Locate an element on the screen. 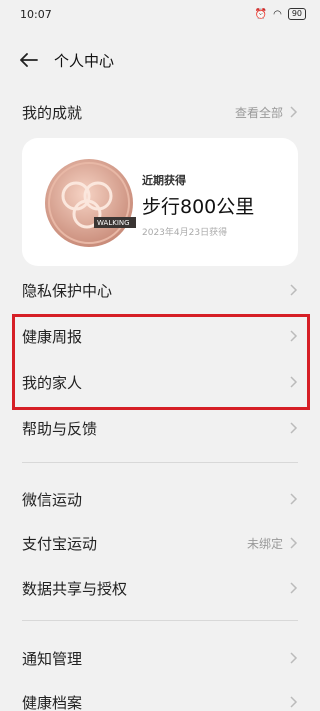  achievement-subtitle: 近期获得 is located at coordinates (164, 180).